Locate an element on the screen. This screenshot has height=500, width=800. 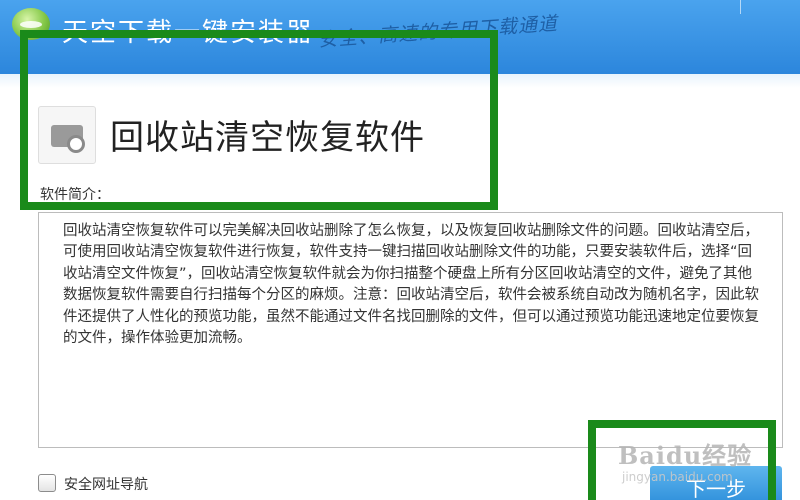
baidu-watermark: Baidu经验 is located at coordinates (685, 455).